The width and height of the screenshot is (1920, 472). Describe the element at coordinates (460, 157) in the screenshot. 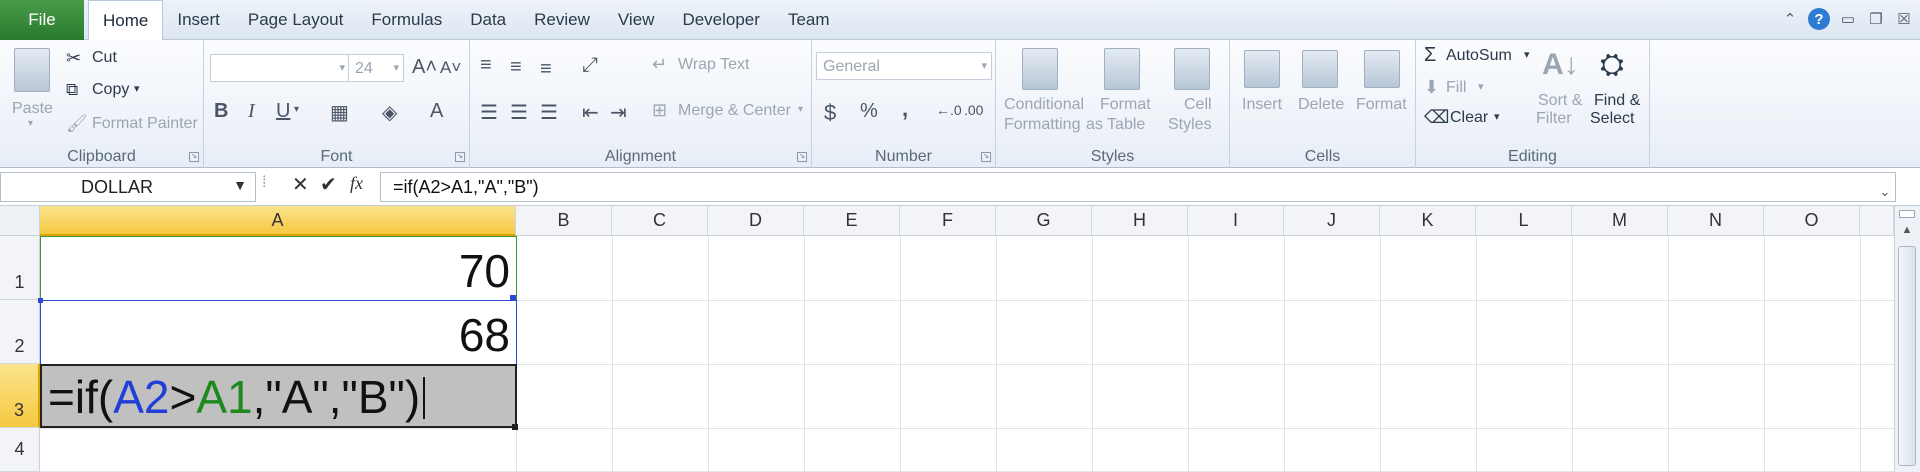

I see `font-launcher-icon: ↘` at that location.